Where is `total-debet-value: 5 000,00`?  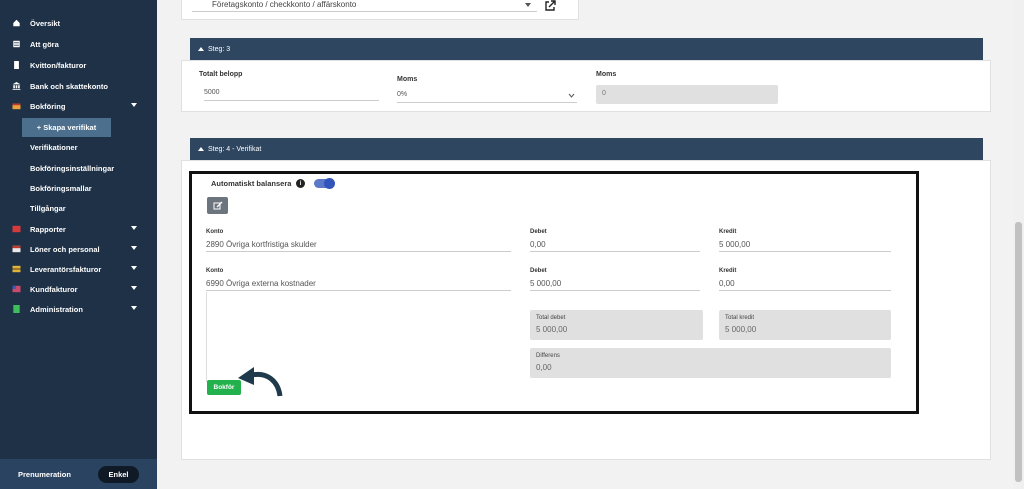
total-debet-value: 5 000,00 is located at coordinates (552, 329).